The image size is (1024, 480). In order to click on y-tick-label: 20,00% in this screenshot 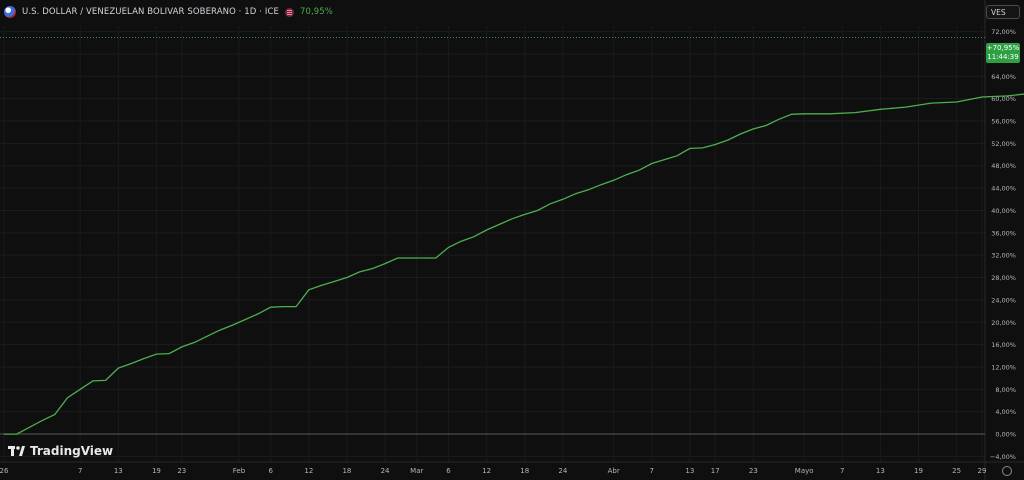, I will do `click(1003, 323)`.